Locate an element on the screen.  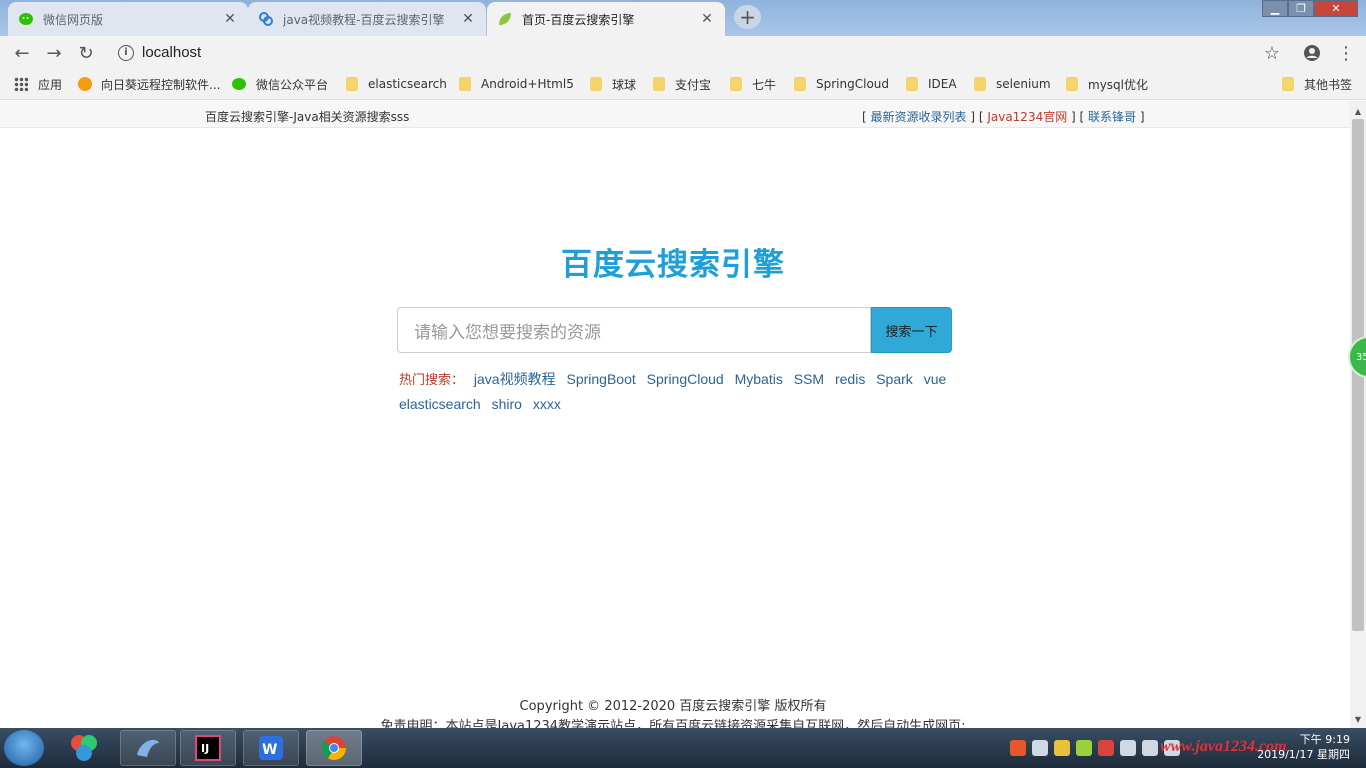
taskbar-app-dolphin is located at coordinates (148, 748).